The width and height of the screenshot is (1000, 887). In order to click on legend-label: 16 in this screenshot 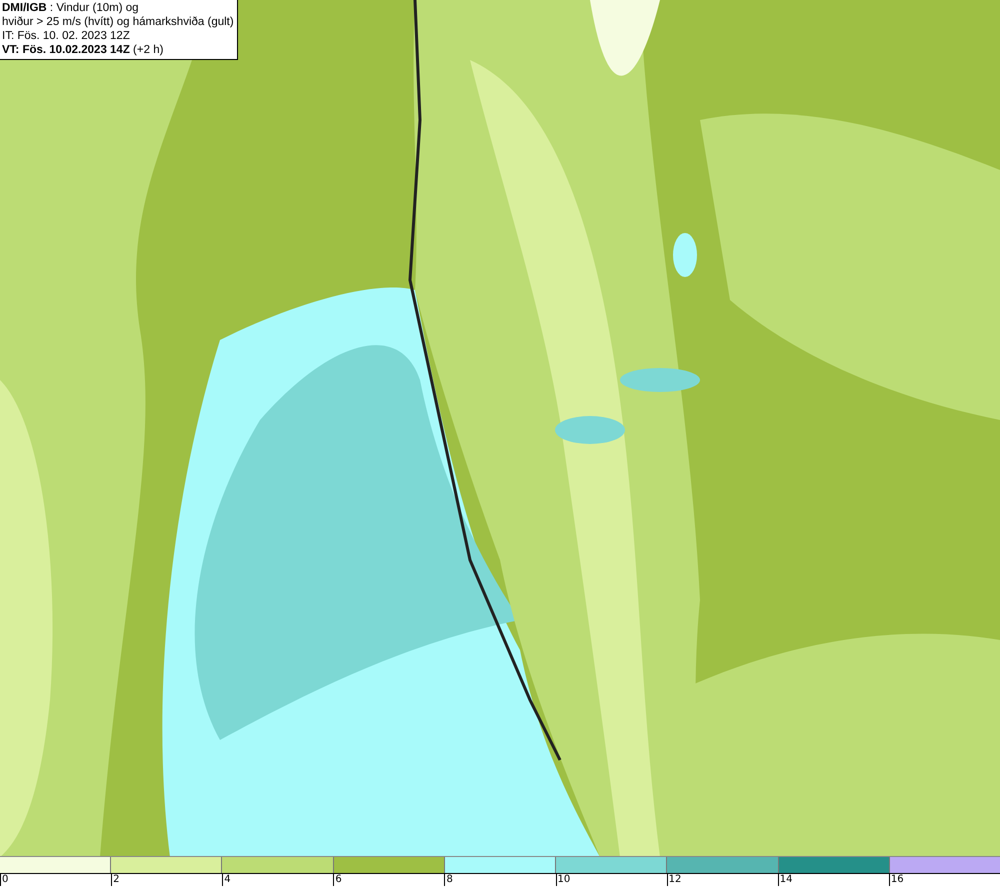, I will do `click(896, 880)`.